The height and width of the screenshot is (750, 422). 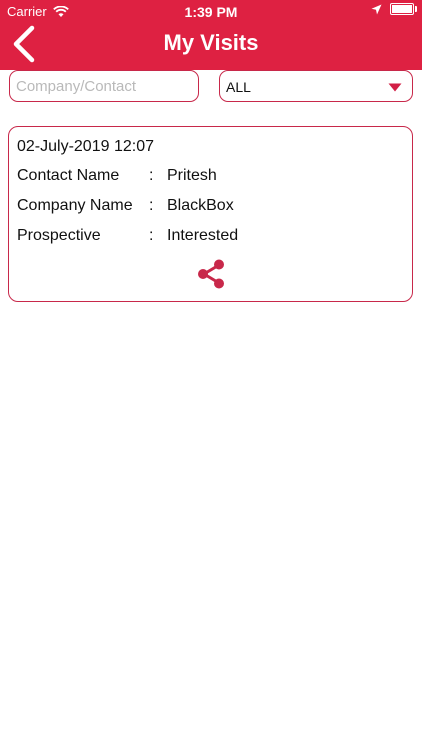 I want to click on company-name-label: Company Name, so click(x=75, y=205).